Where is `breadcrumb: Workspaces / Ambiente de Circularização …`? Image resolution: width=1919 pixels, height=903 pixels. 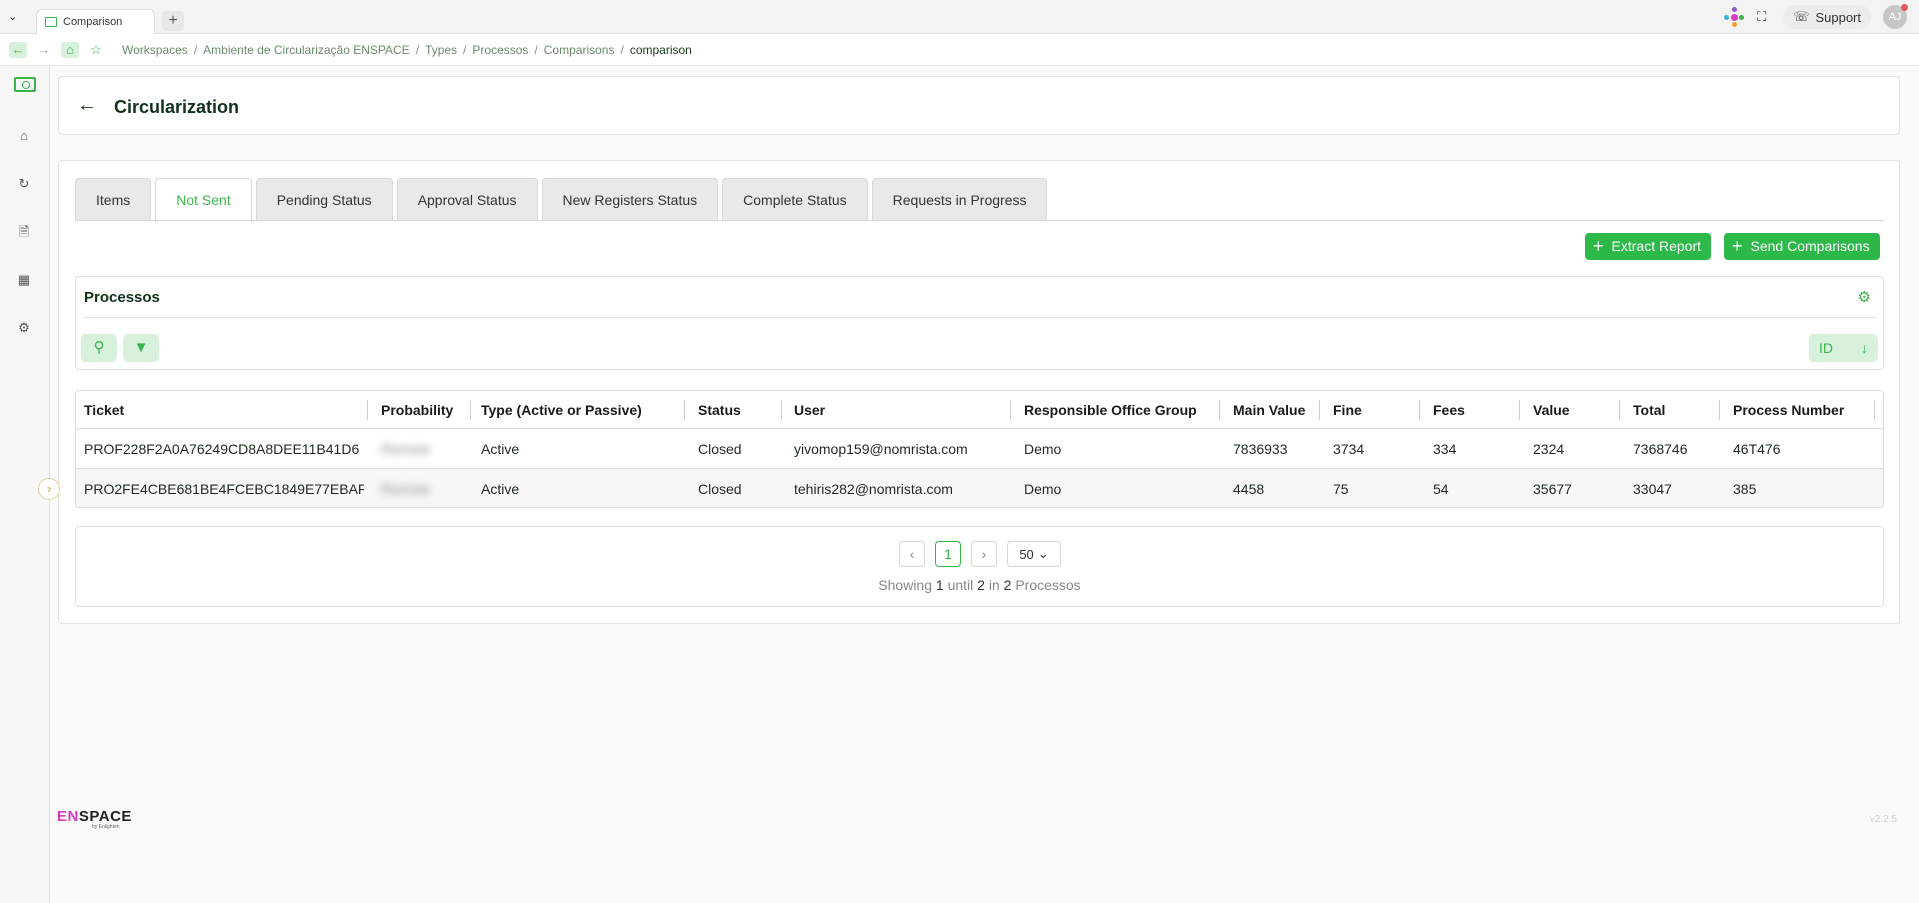 breadcrumb: Workspaces / Ambiente de Circularização … is located at coordinates (407, 50).